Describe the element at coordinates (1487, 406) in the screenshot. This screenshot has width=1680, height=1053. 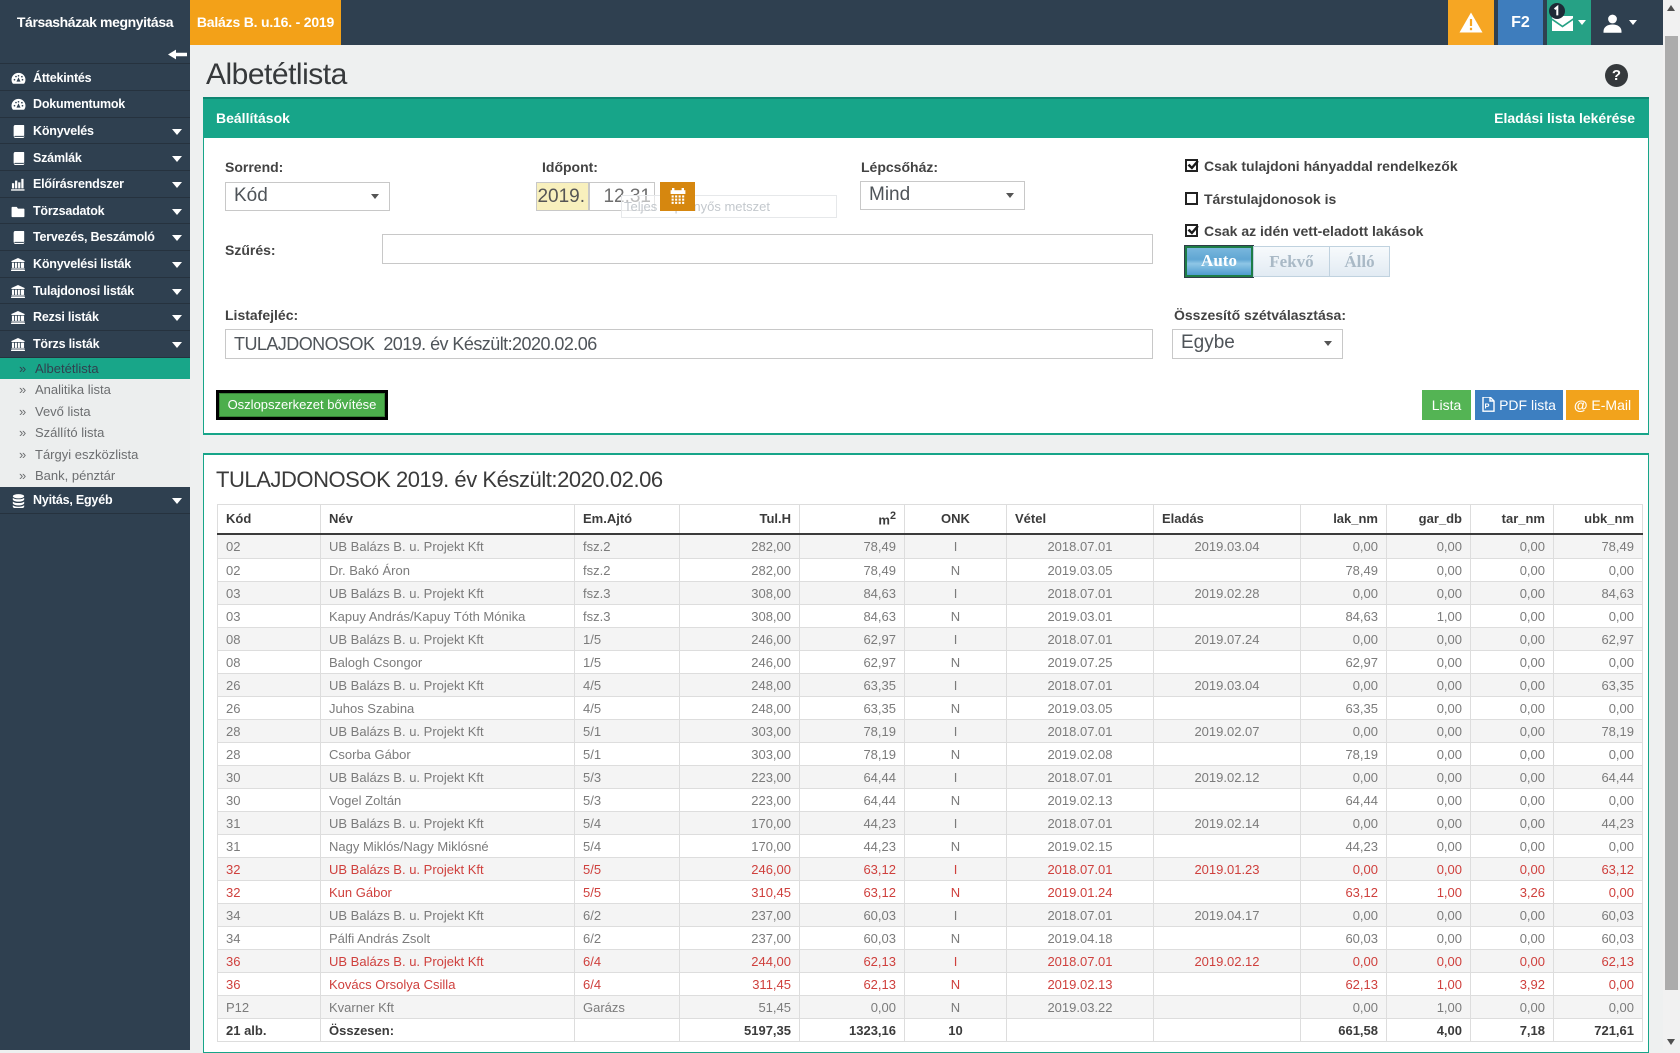
I see `svg-text: P` at that location.